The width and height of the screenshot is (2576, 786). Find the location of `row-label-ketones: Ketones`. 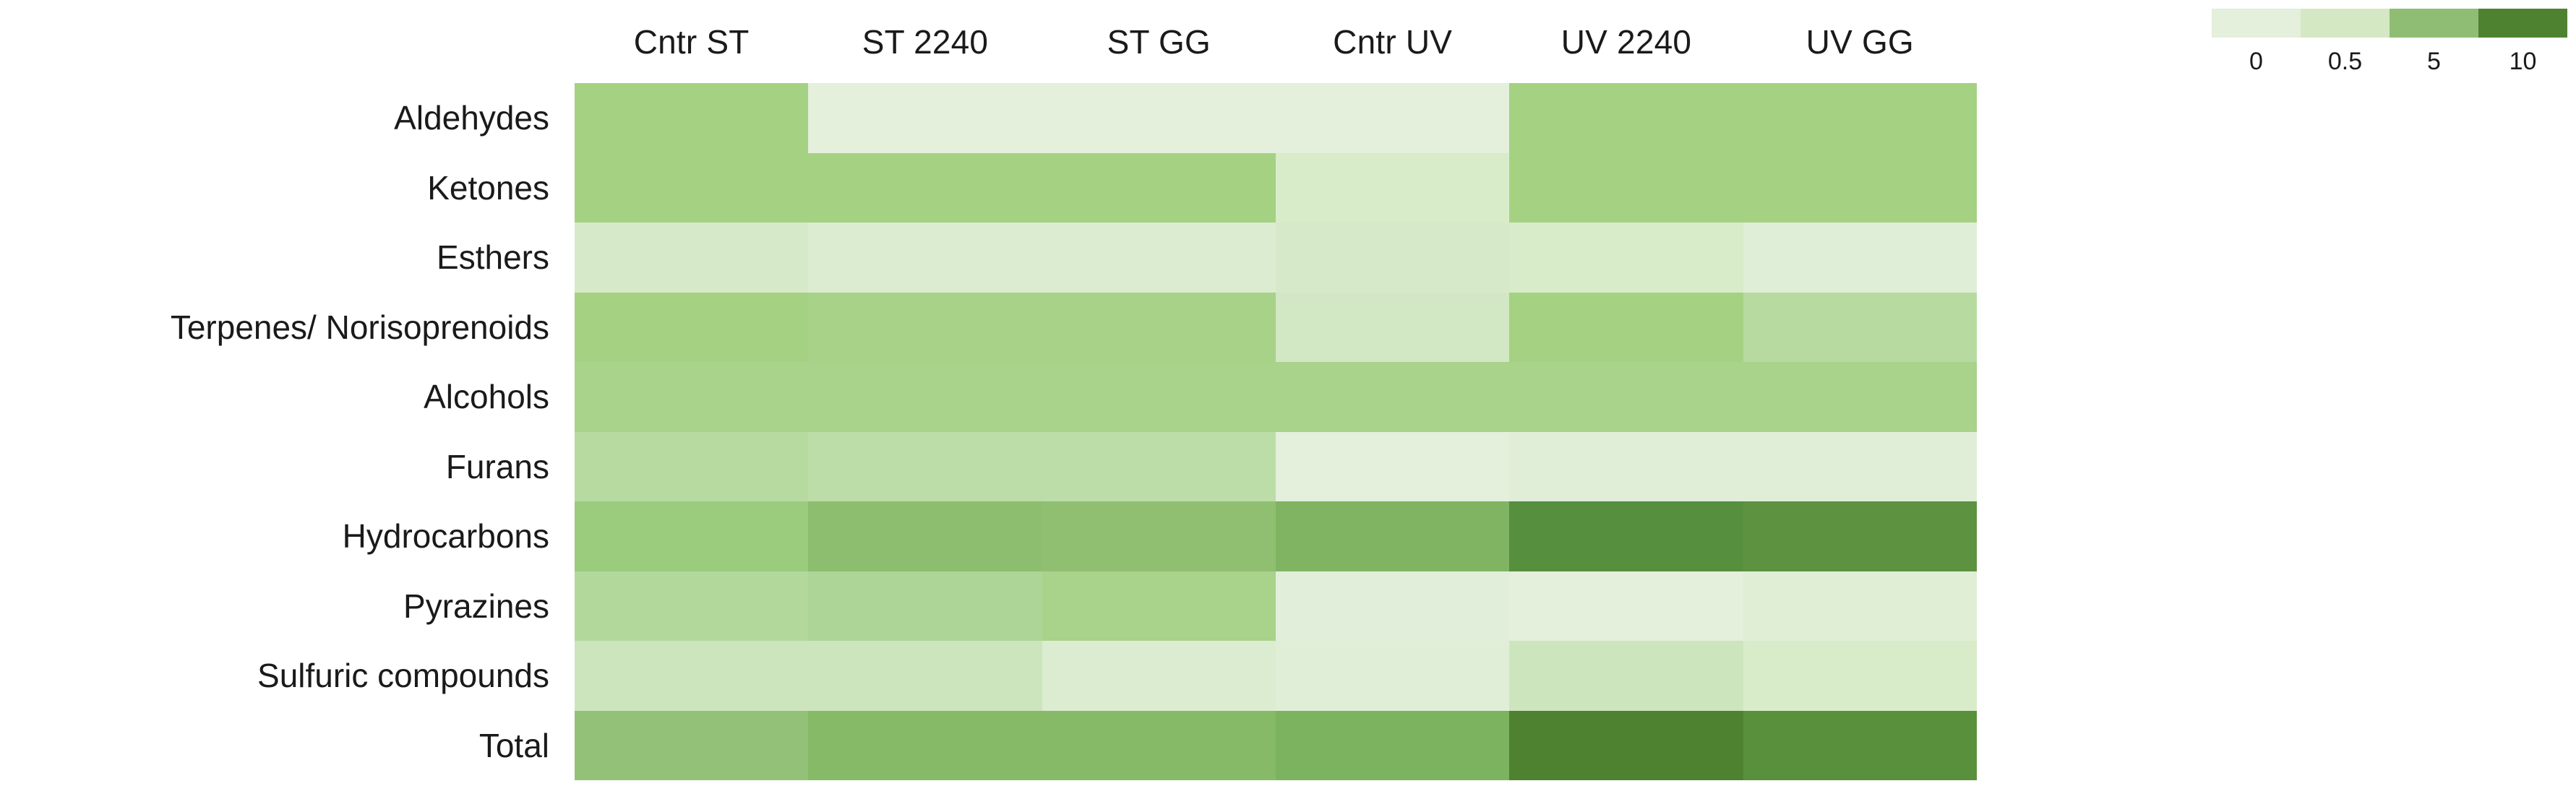

row-label-ketones: Ketones is located at coordinates (488, 187).